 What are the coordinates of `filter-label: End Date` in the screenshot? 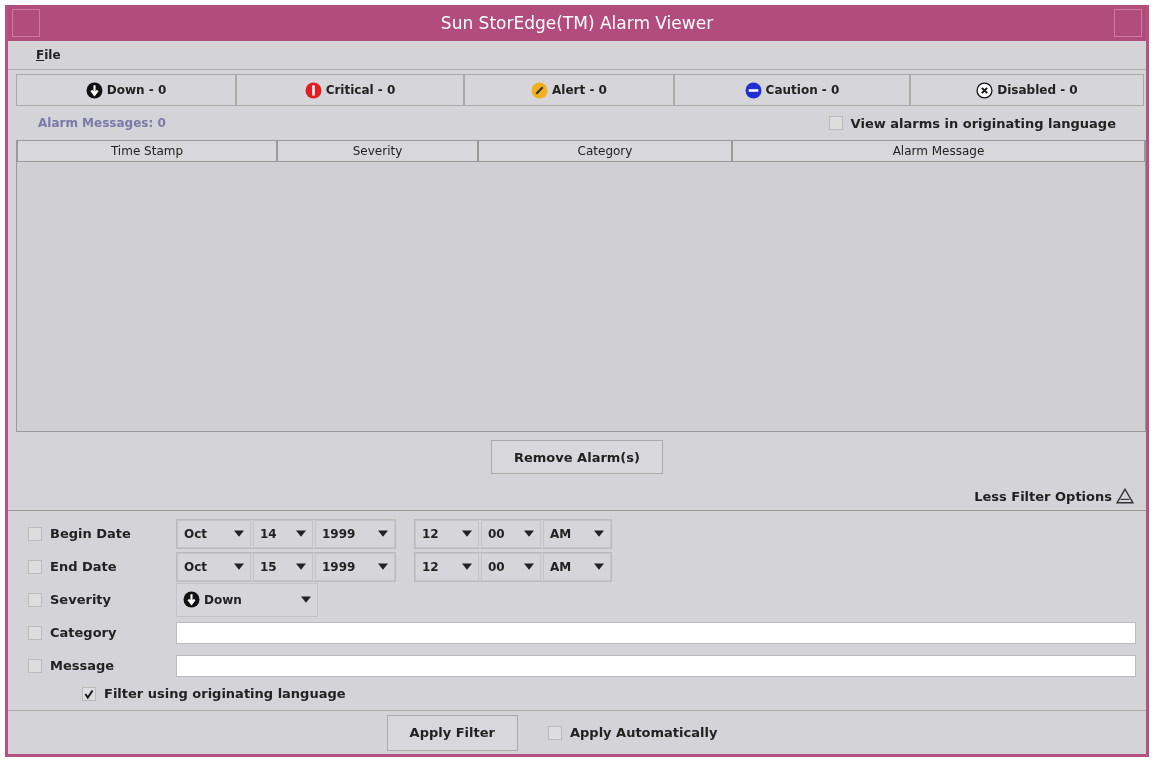 It's located at (84, 566).